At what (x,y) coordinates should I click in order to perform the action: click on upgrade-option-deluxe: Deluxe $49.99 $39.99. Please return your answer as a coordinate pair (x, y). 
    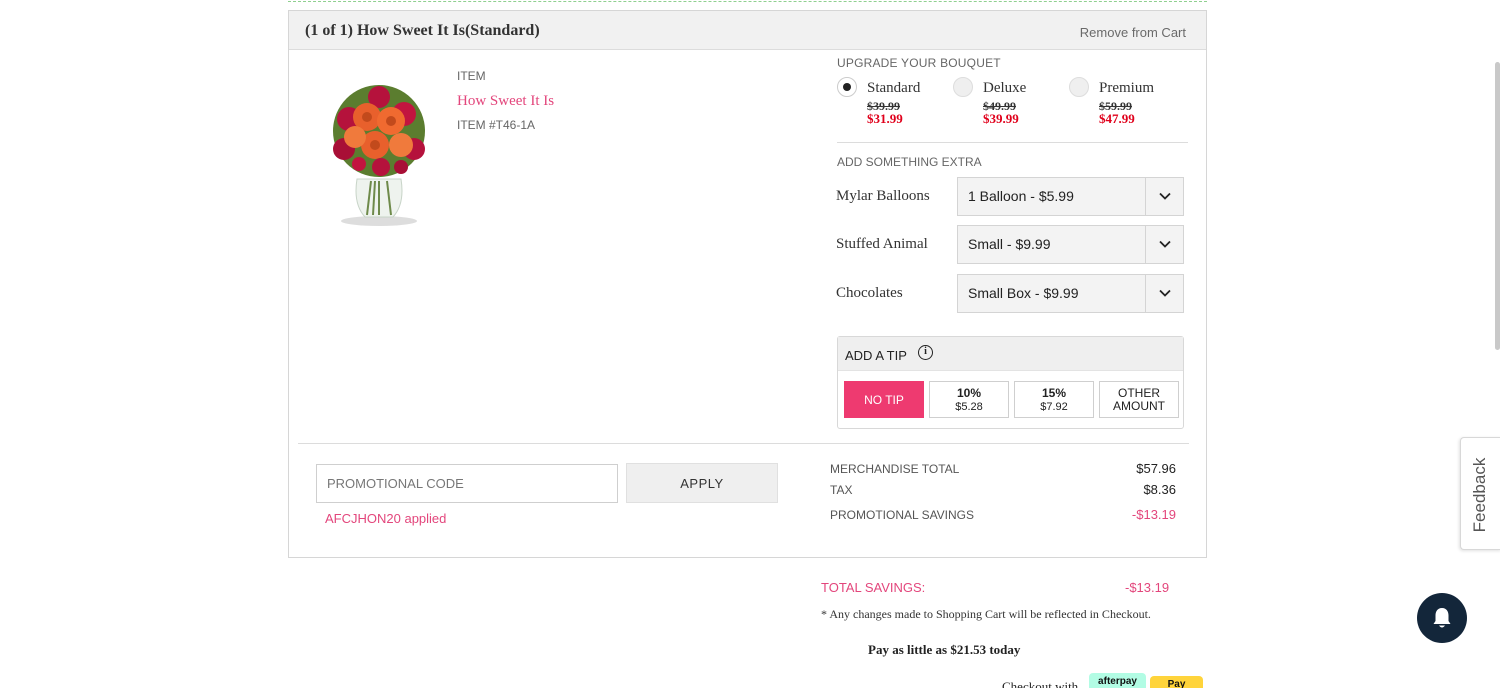
    Looking at the image, I should click on (1011, 103).